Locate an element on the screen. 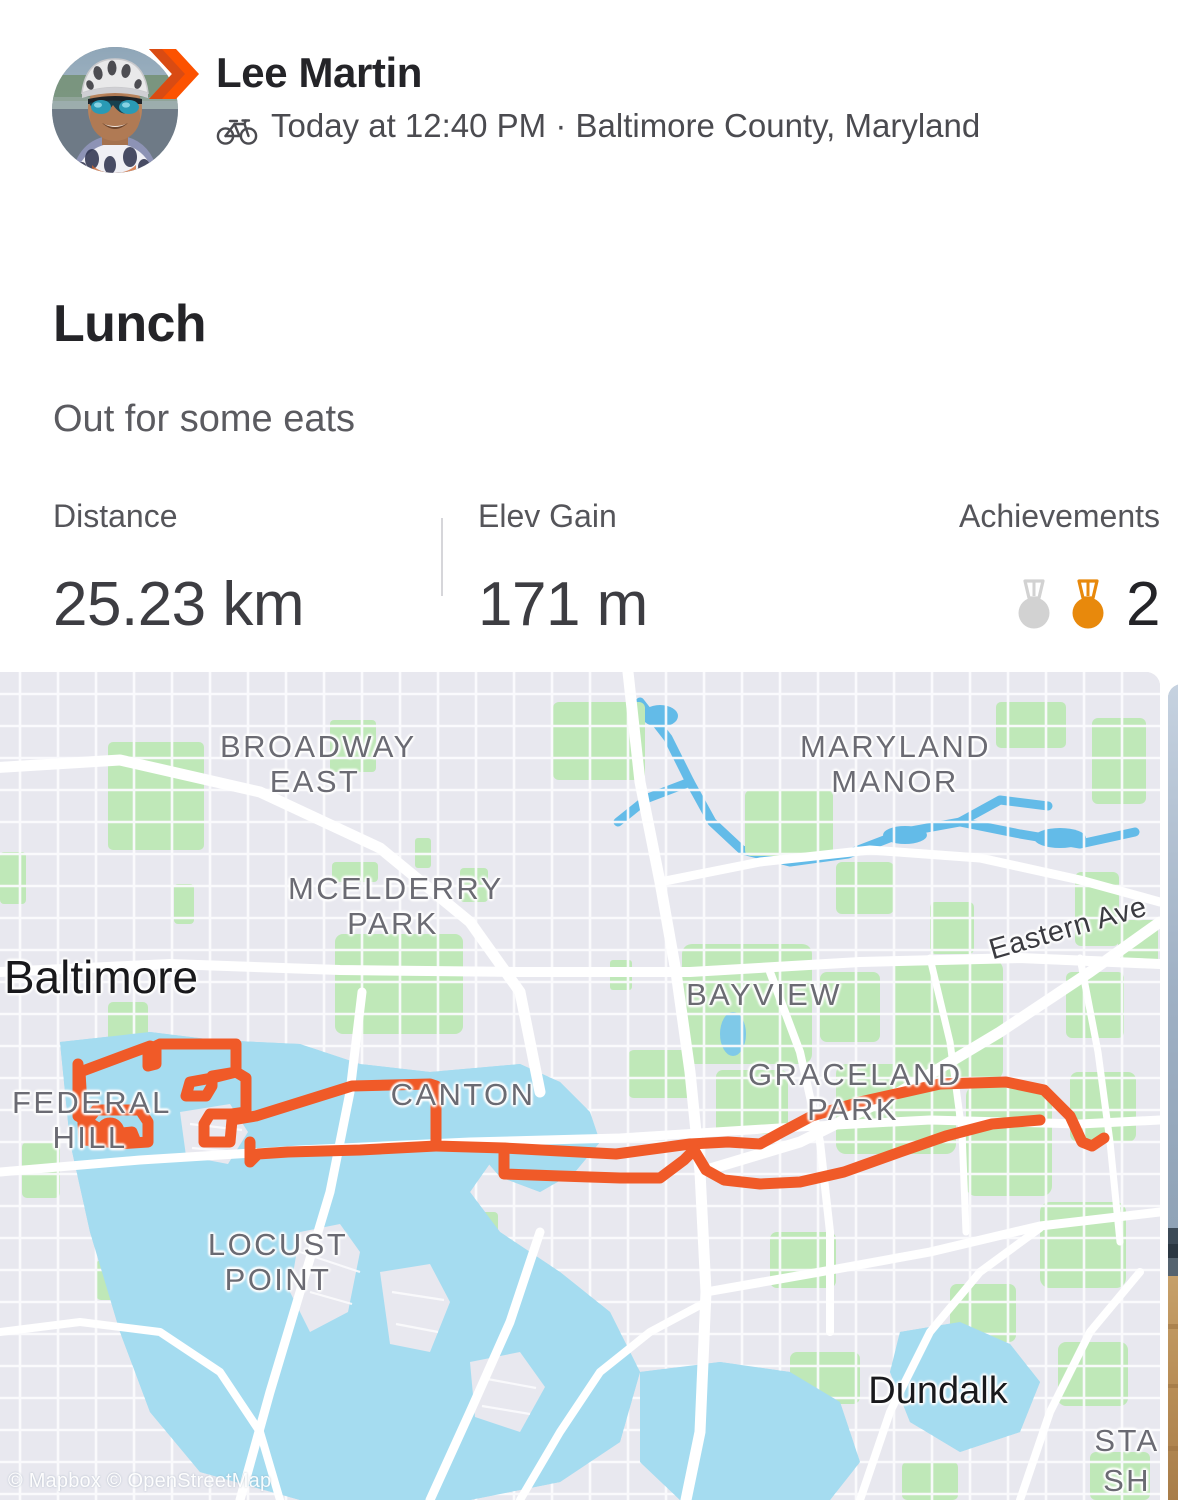 This screenshot has height=1500, width=1178. stat-distance-label: Distance is located at coordinates (115, 516).